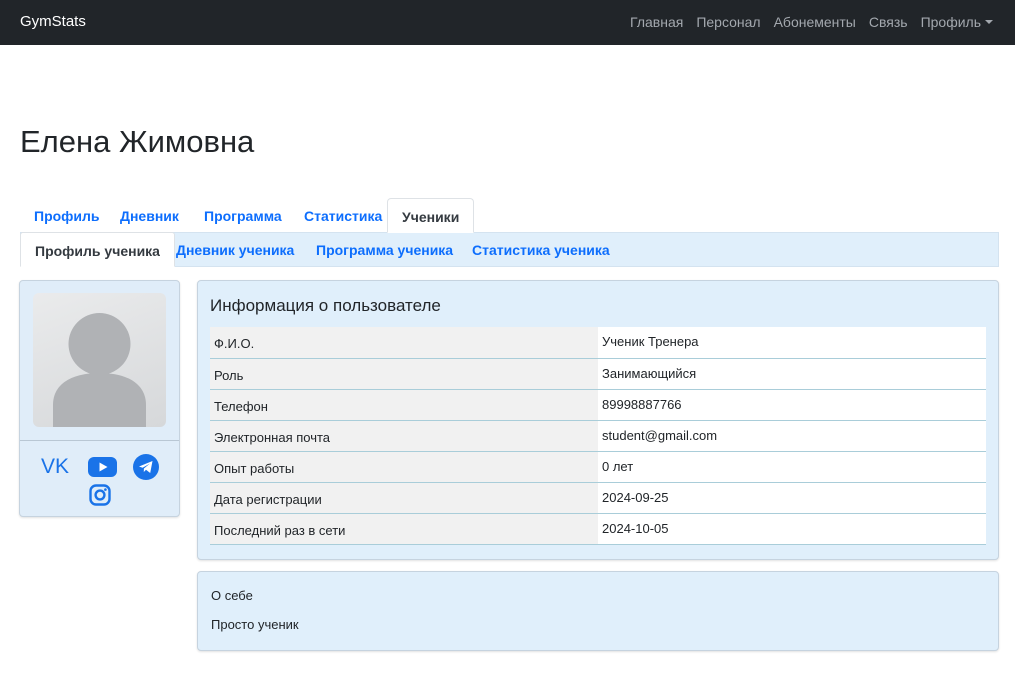 This screenshot has width=1015, height=698. What do you see at coordinates (431, 215) in the screenshot?
I see `tab-students: Ученики` at bounding box center [431, 215].